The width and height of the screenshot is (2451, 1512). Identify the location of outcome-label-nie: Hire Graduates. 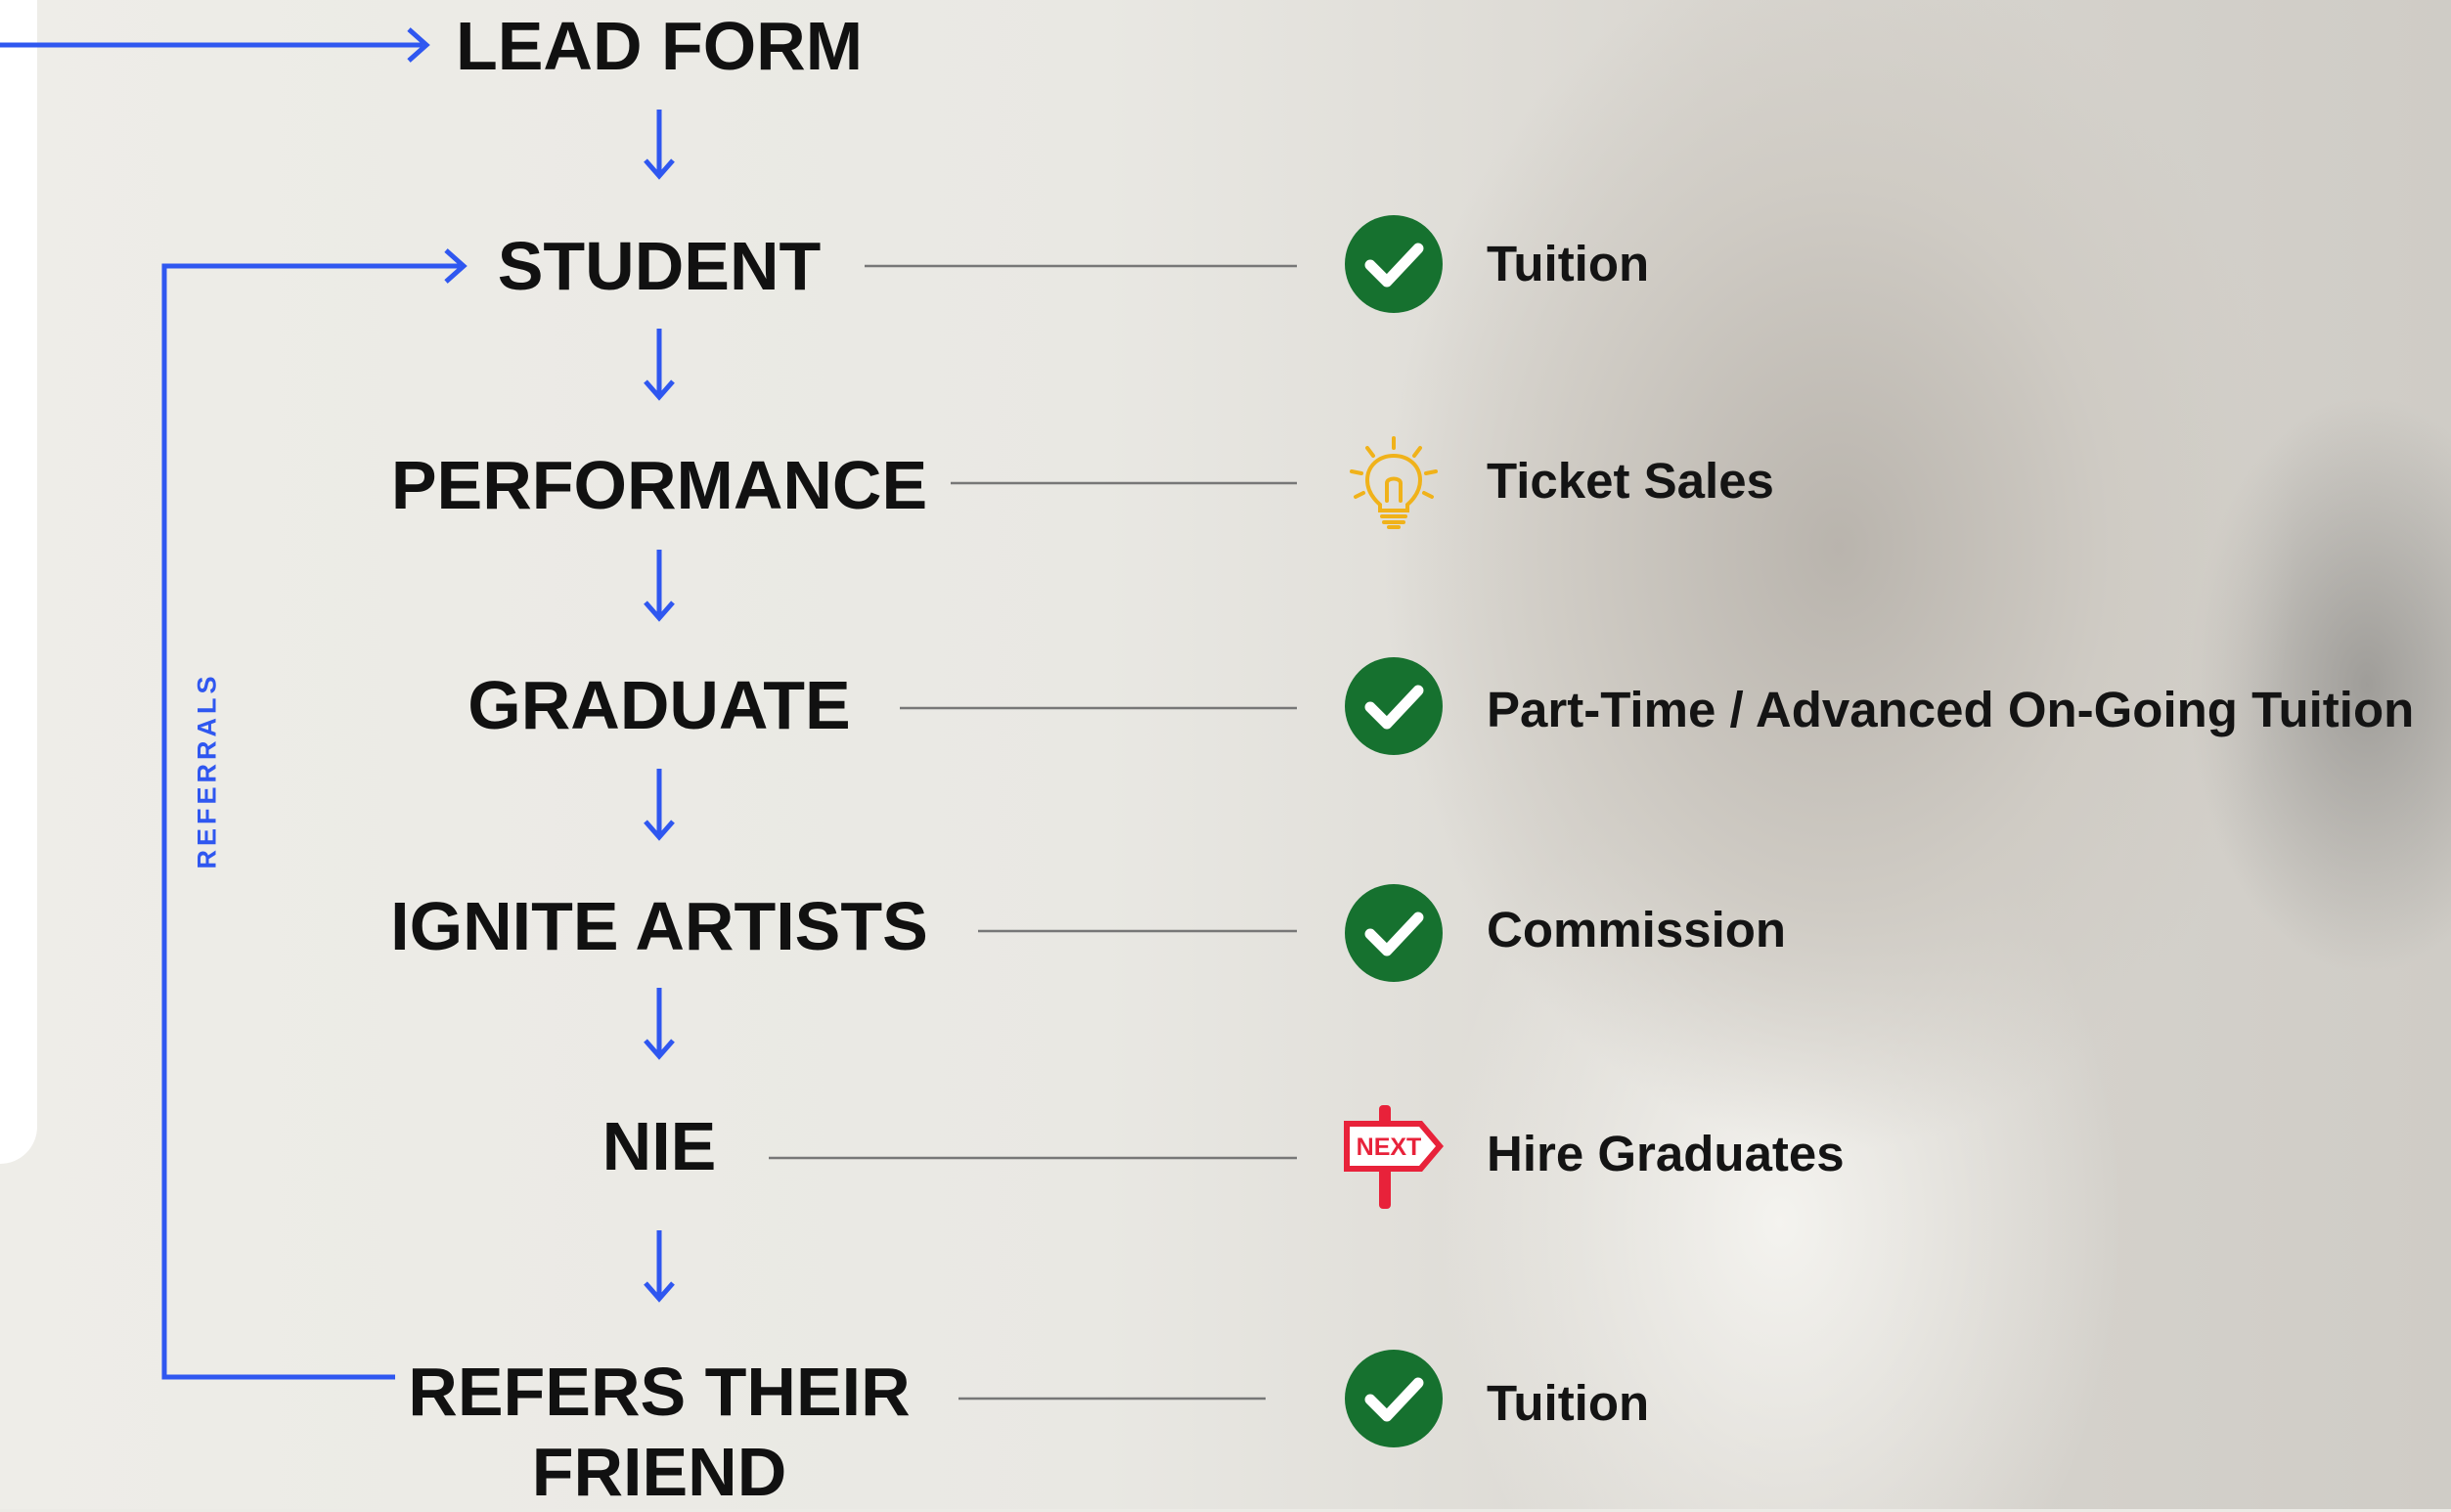
(1666, 1153).